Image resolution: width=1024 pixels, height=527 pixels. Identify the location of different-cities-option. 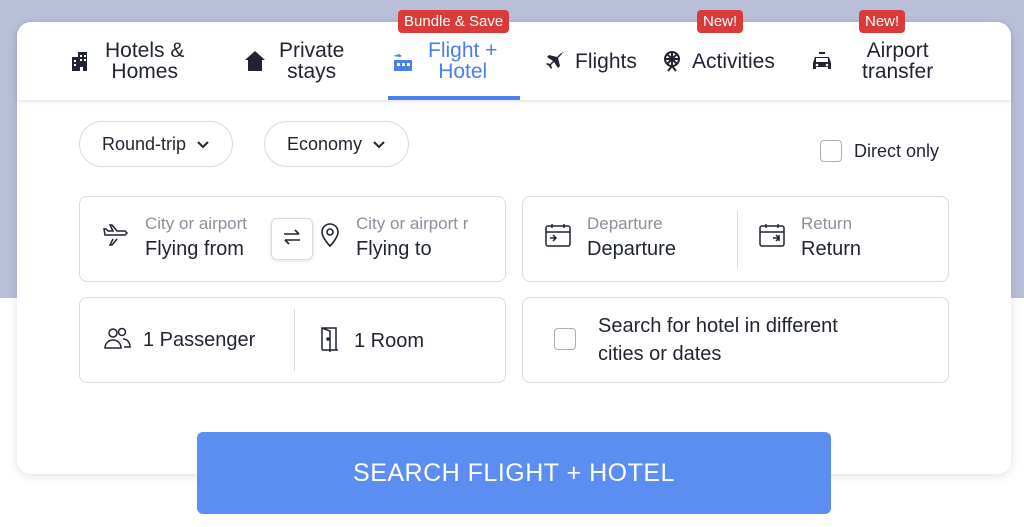
(565, 339).